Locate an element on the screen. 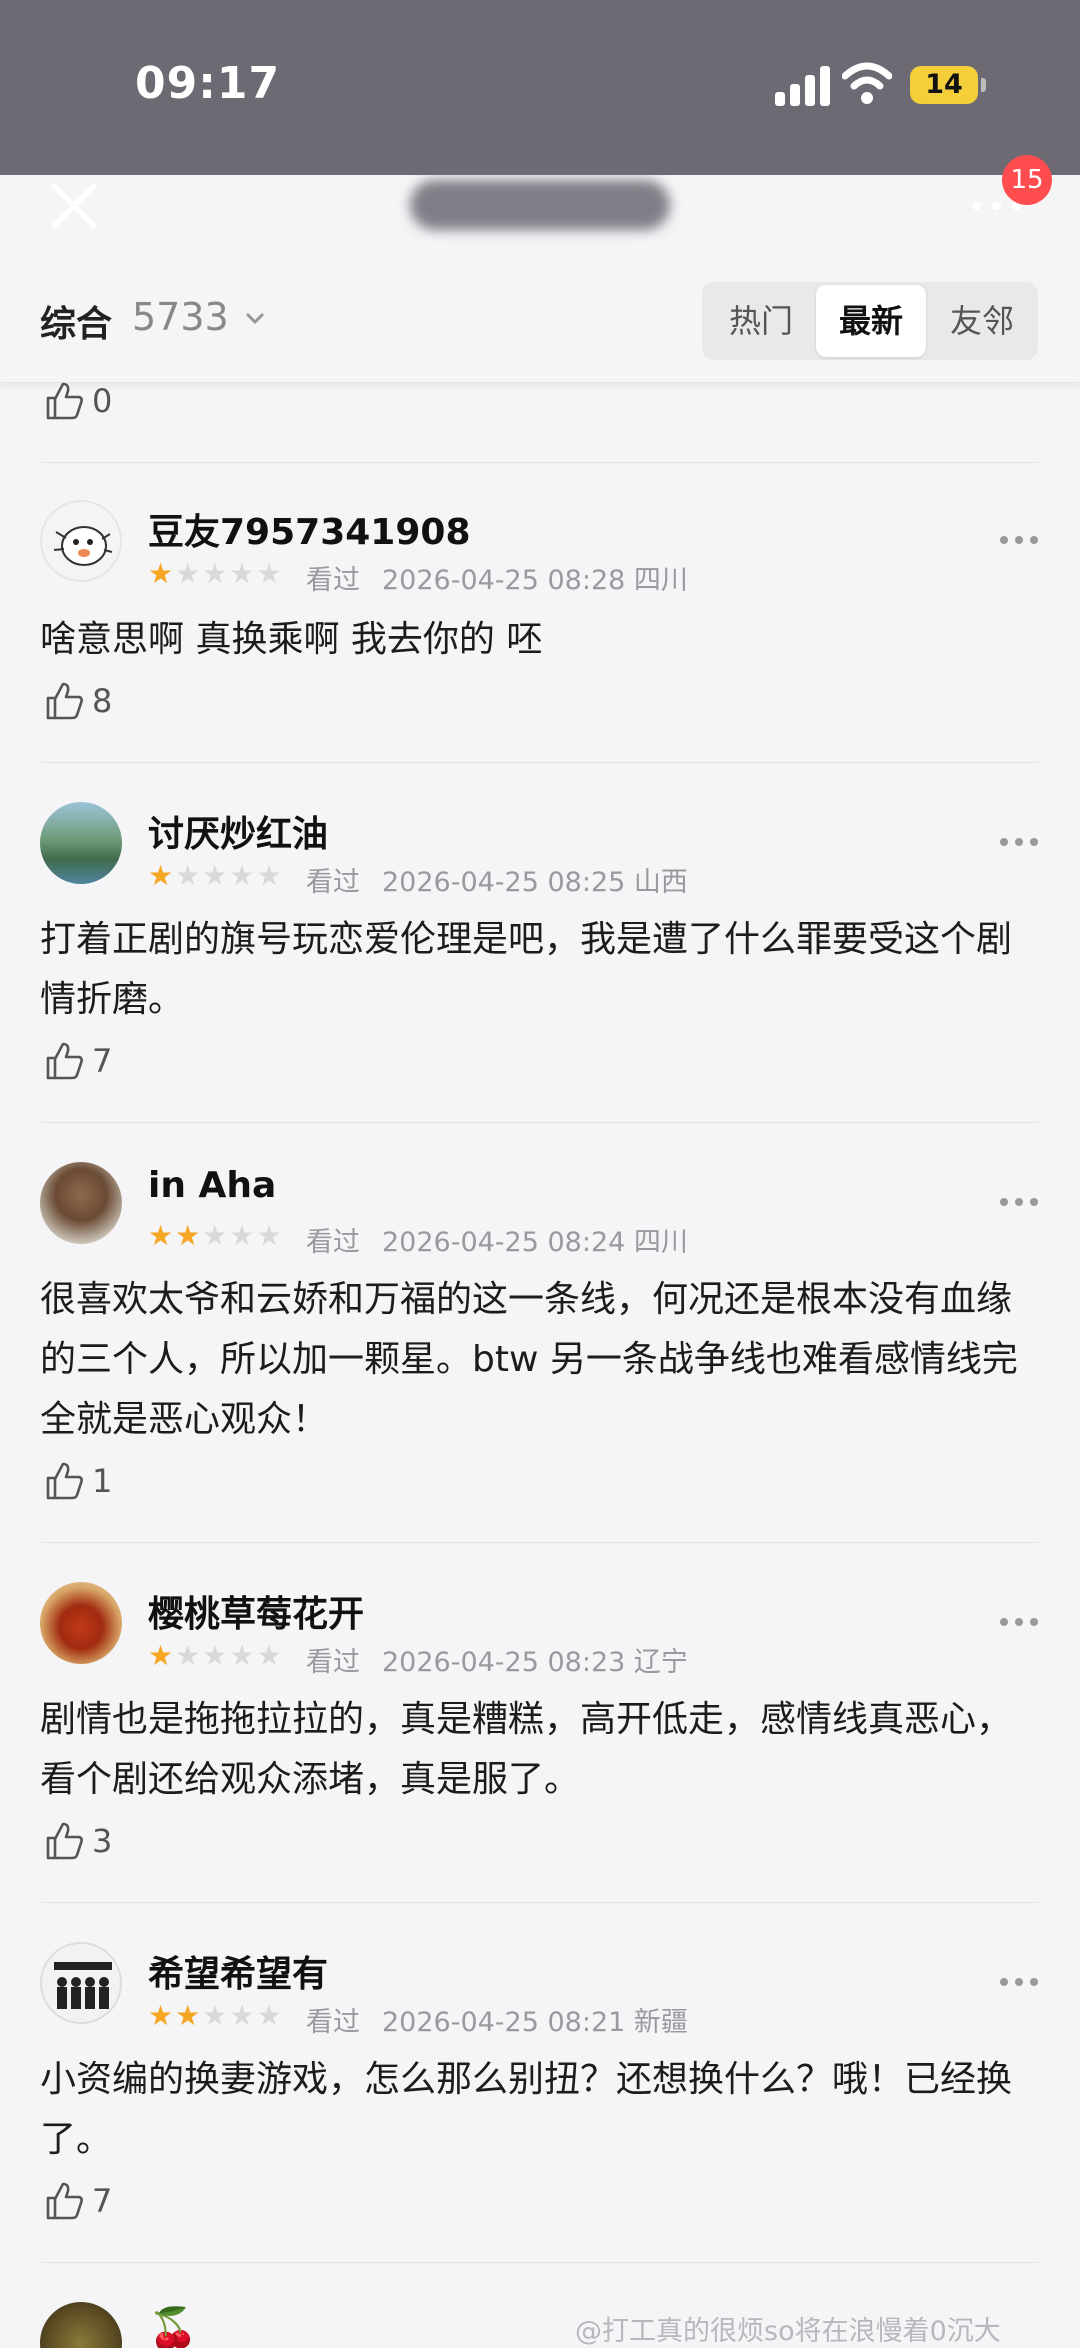 The height and width of the screenshot is (2348, 1080). review-content: 啥意思啊 真换乘啊 我去你的 呸 is located at coordinates (291, 639).